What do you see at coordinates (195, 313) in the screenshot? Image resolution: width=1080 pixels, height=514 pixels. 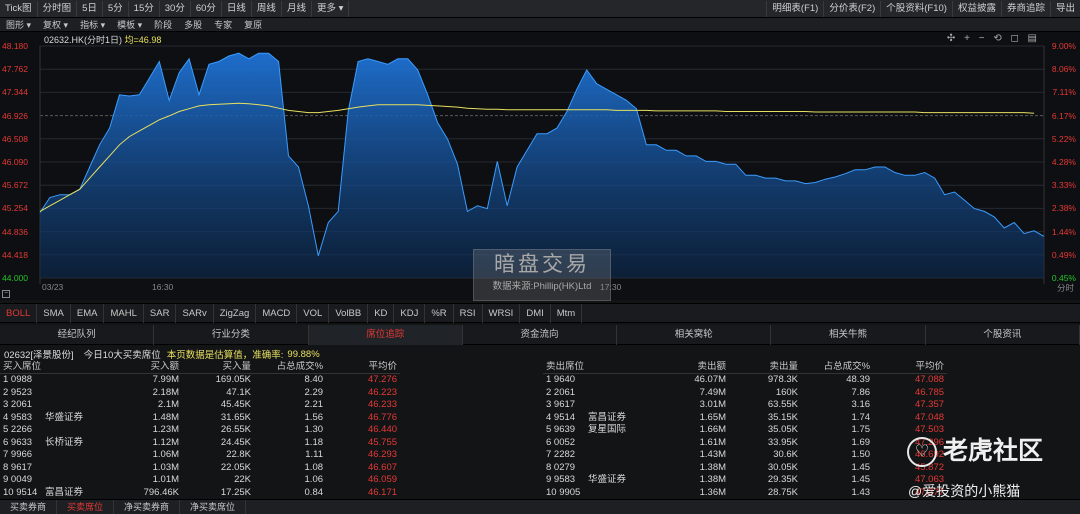 I see `indicator-sarv: SARv` at bounding box center [195, 313].